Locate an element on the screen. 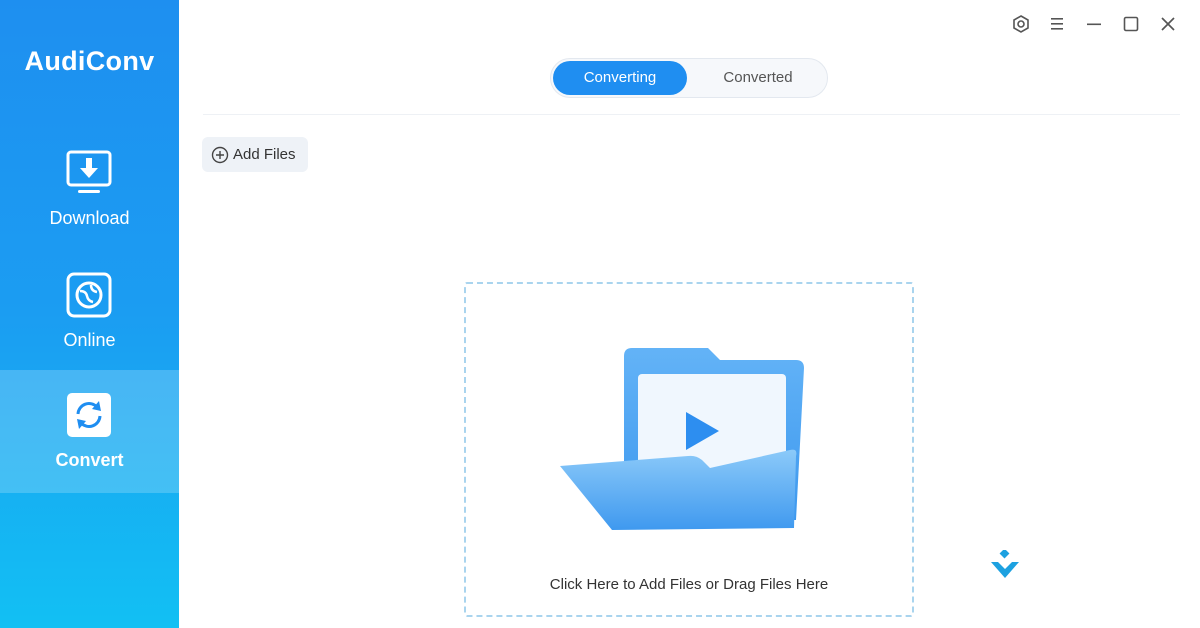 The height and width of the screenshot is (628, 1200). tab-converted: Converted is located at coordinates (758, 78).